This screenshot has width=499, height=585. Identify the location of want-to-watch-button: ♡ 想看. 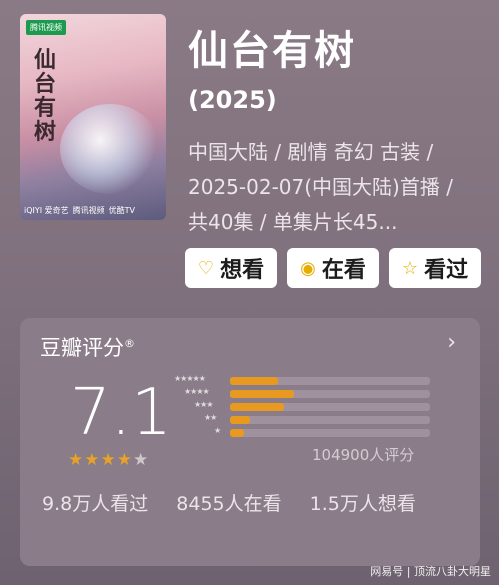
(231, 268).